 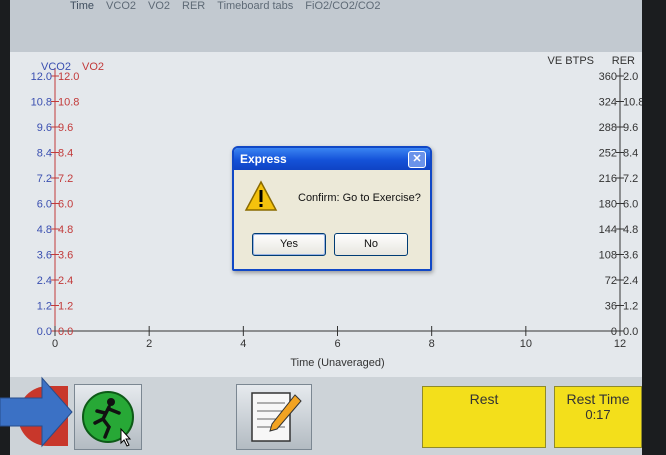 I want to click on rer-tick-label: 3.6, so click(x=630, y=256).